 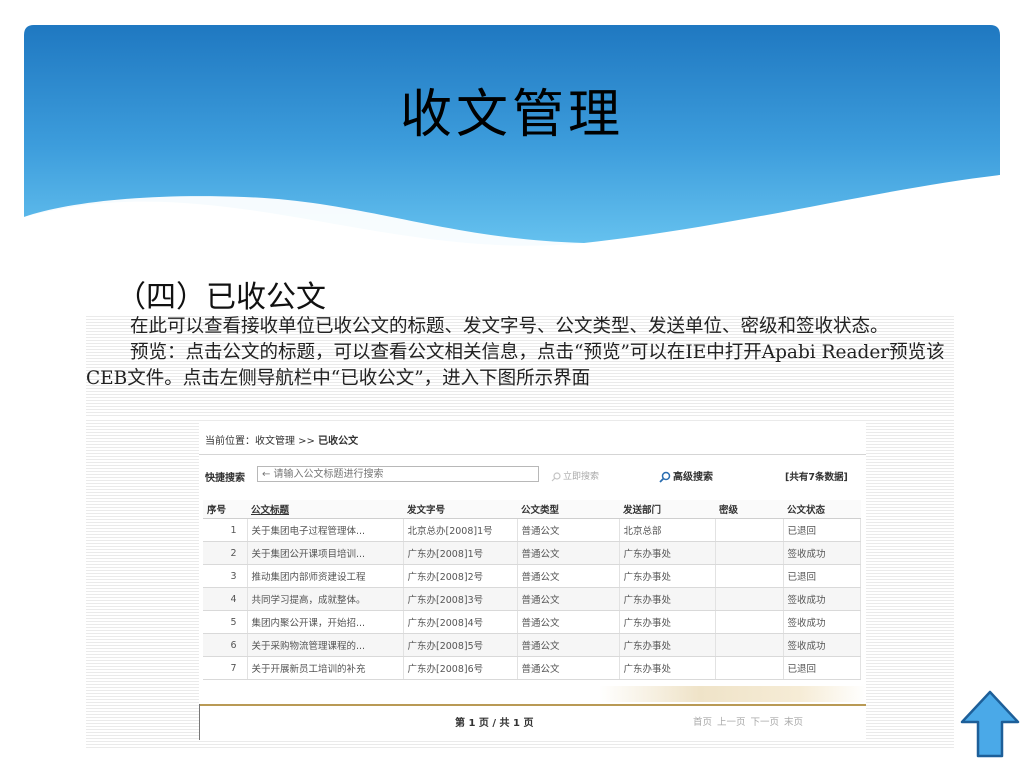 What do you see at coordinates (262, 441) in the screenshot?
I see `breadcrumb-path: 当前位置：收文管理 >>` at bounding box center [262, 441].